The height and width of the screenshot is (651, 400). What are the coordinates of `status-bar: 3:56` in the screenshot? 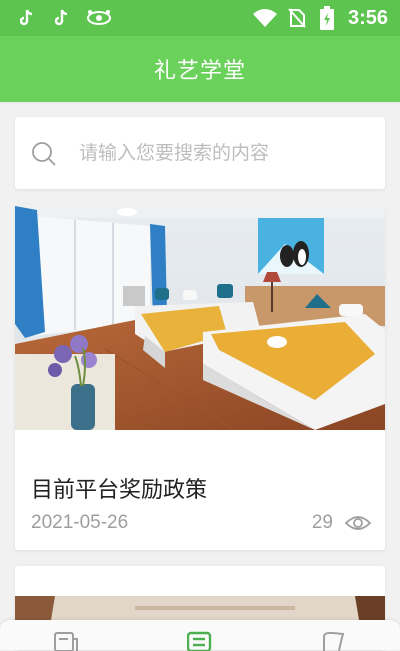 It's located at (200, 18).